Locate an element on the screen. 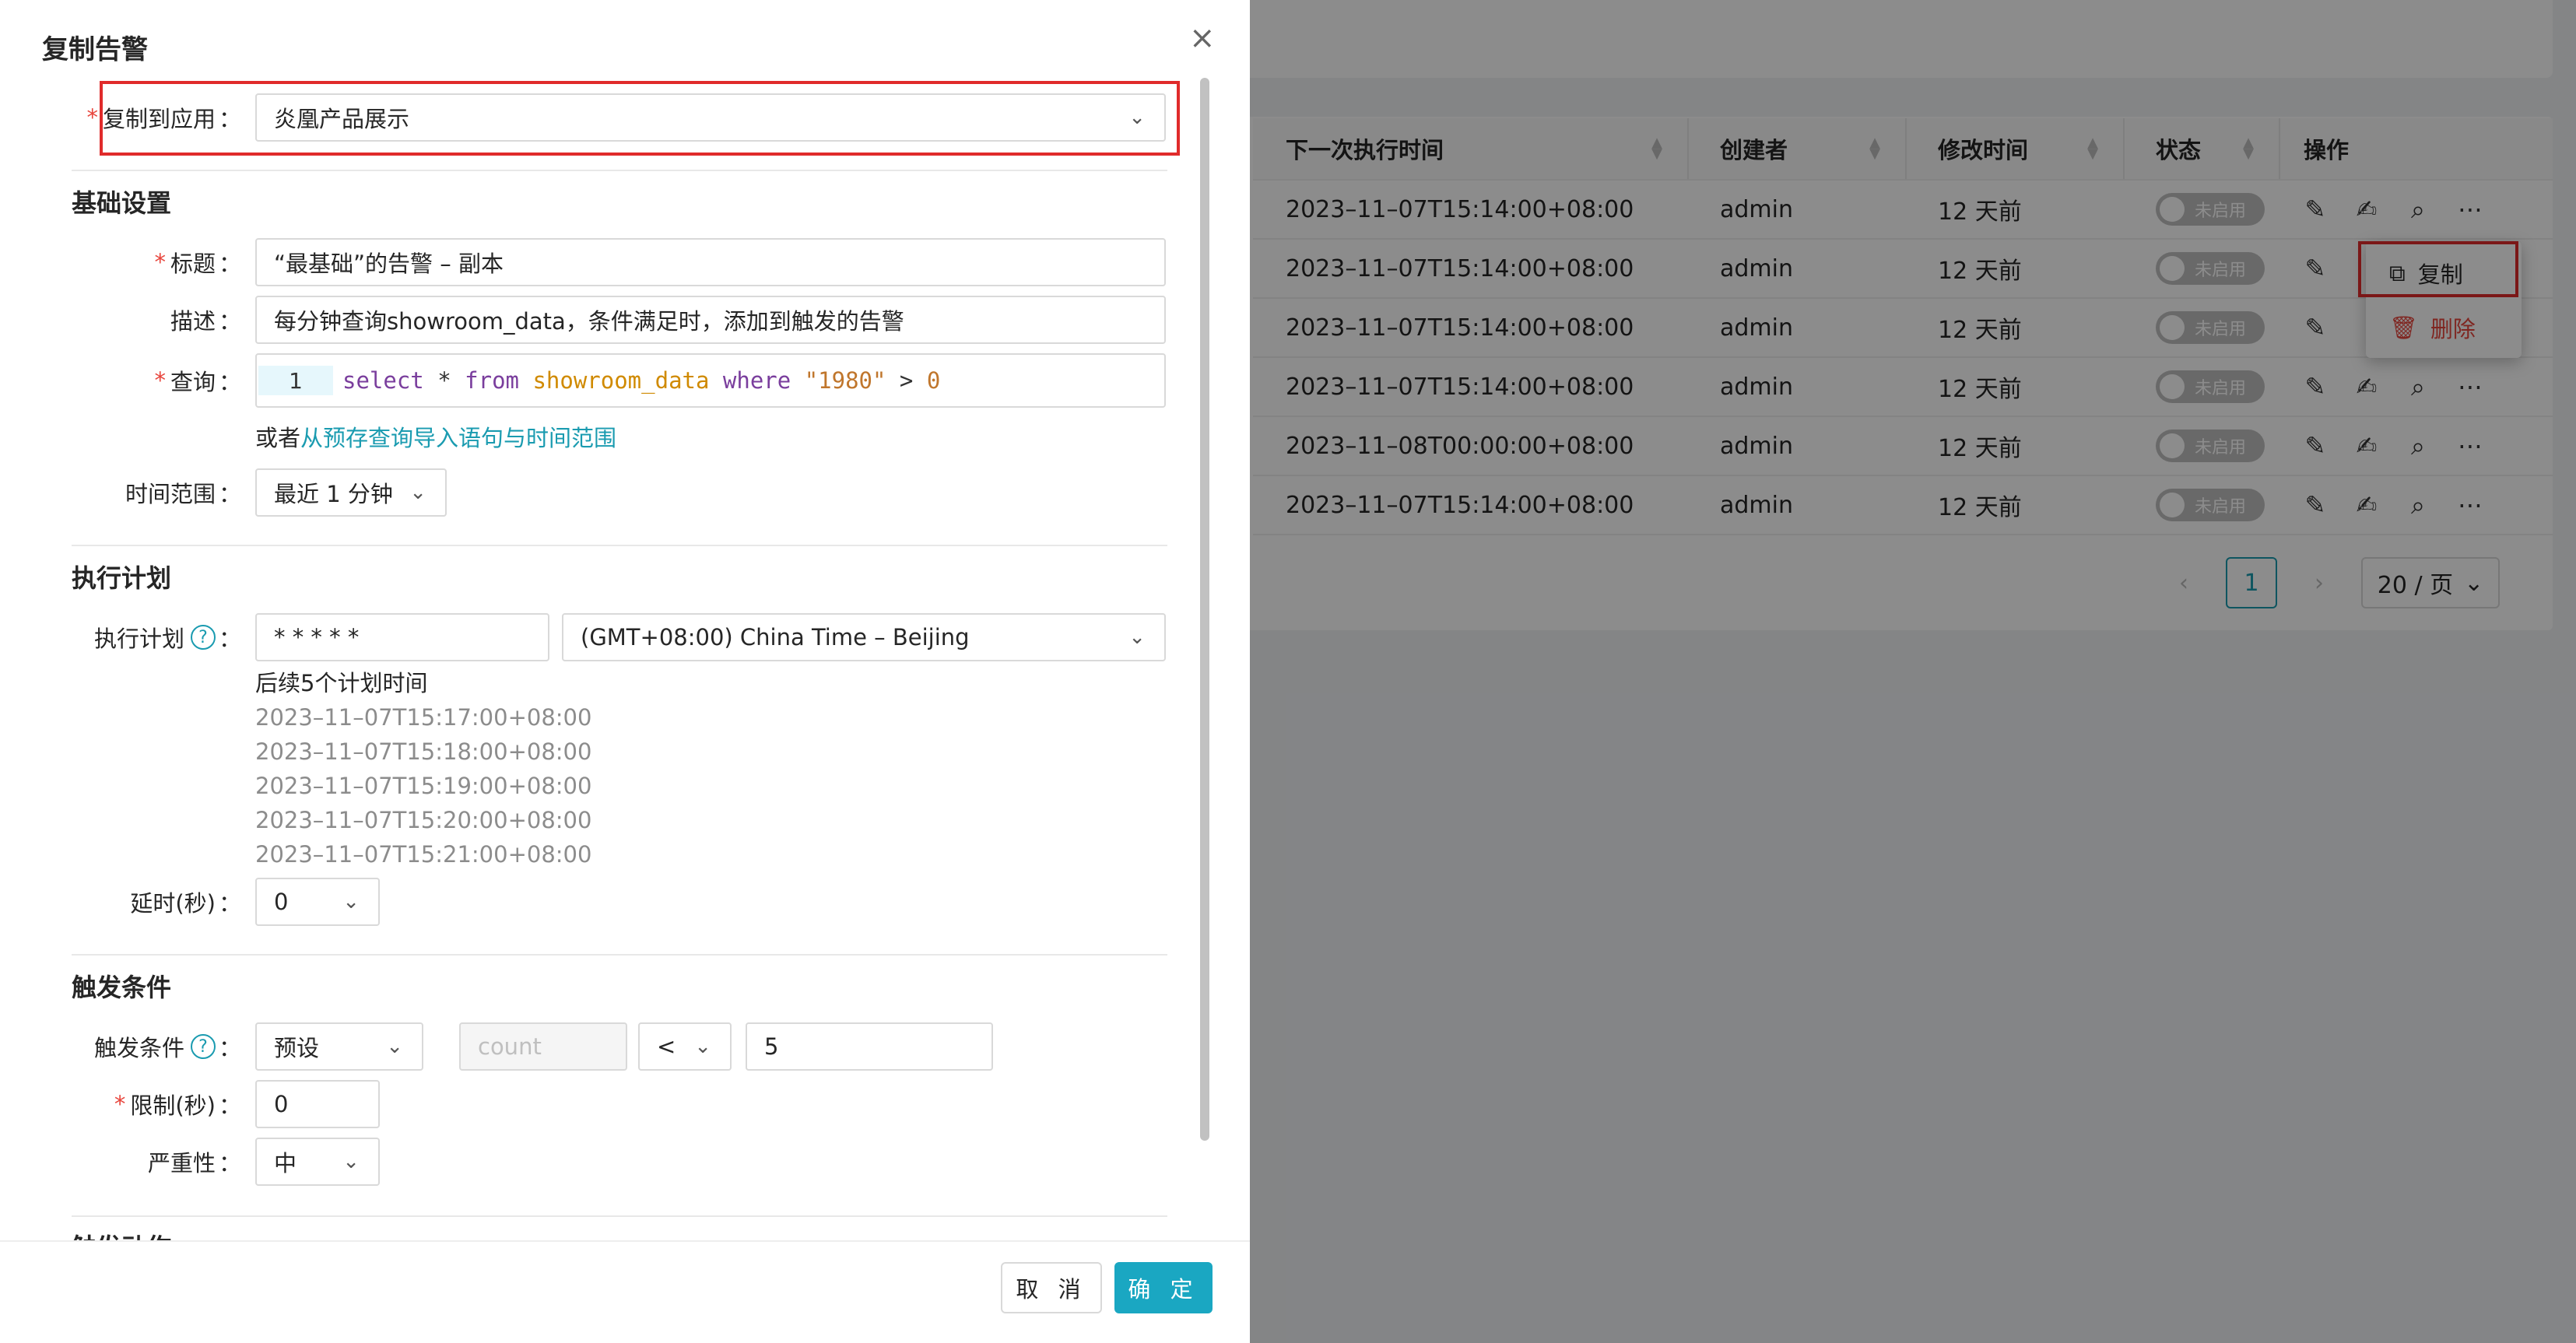  cron-input: * * * * * is located at coordinates (402, 637).